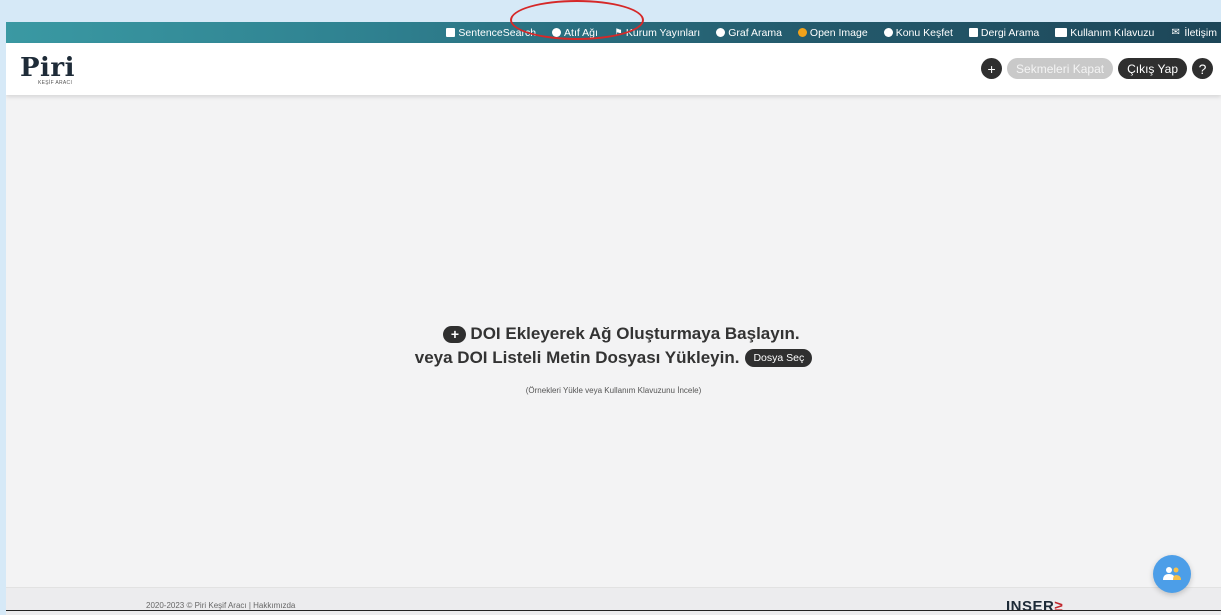 This screenshot has width=1221, height=615. Describe the element at coordinates (497, 32) in the screenshot. I see `nav-label: SentenceSearch` at that location.